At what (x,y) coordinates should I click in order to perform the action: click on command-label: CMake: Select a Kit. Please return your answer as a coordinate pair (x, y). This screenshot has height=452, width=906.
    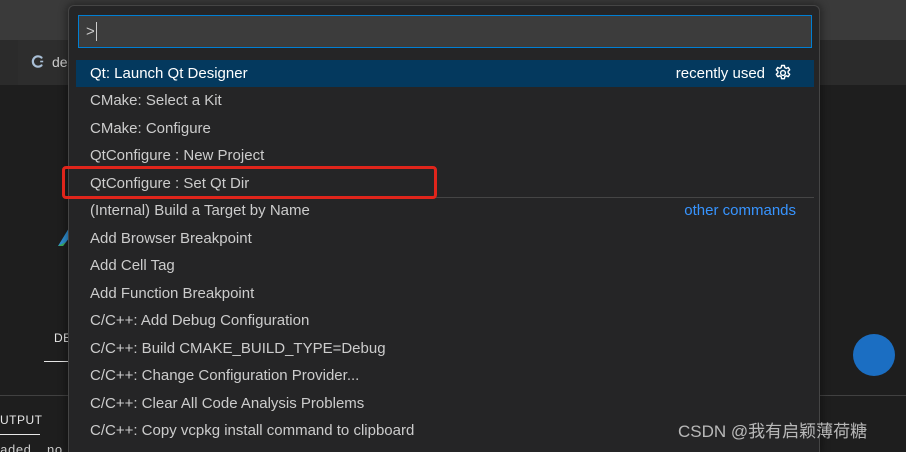
    Looking at the image, I should click on (156, 100).